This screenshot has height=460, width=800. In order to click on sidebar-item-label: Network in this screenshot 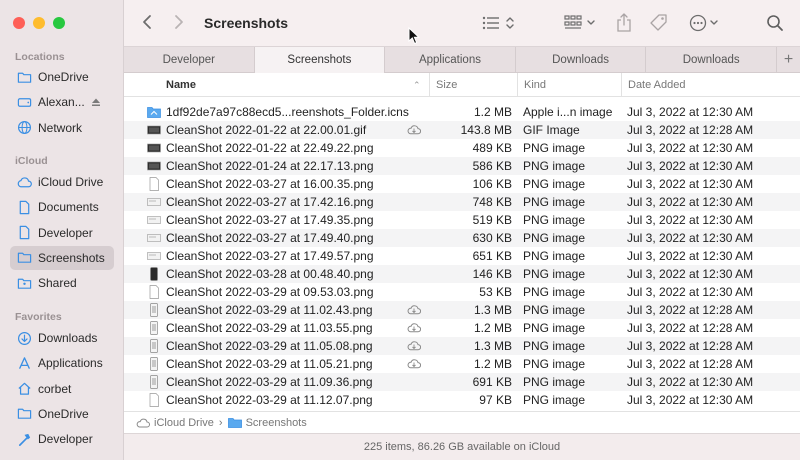, I will do `click(60, 127)`.